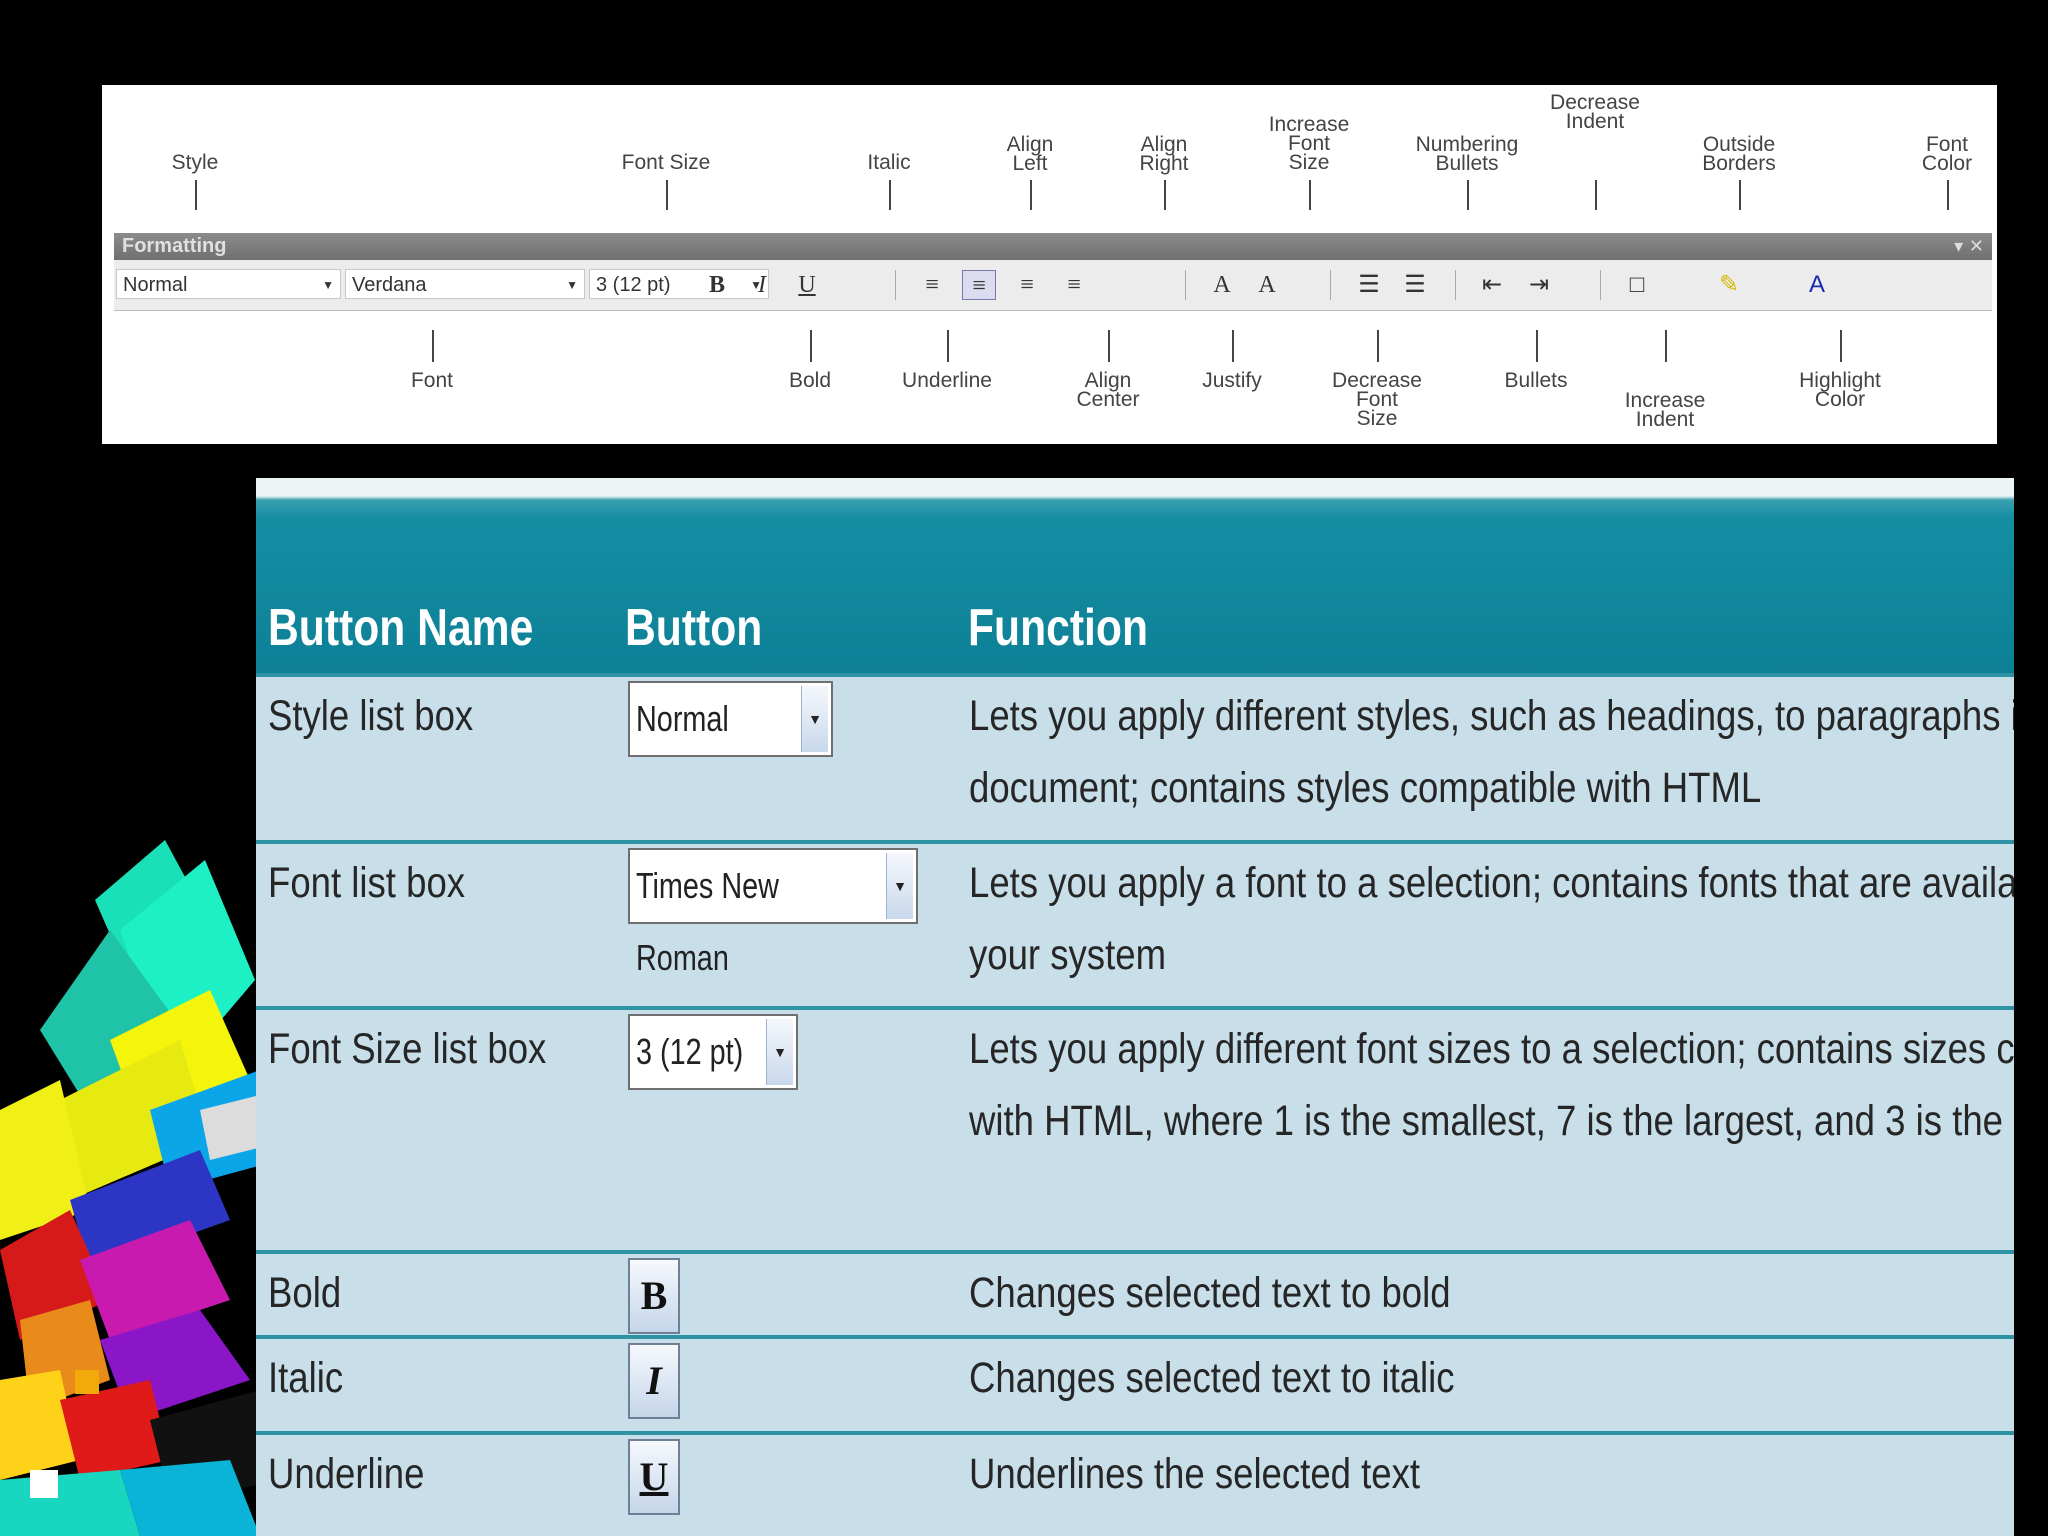  What do you see at coordinates (932, 285) in the screenshot?
I see `align-left-button: ≡` at bounding box center [932, 285].